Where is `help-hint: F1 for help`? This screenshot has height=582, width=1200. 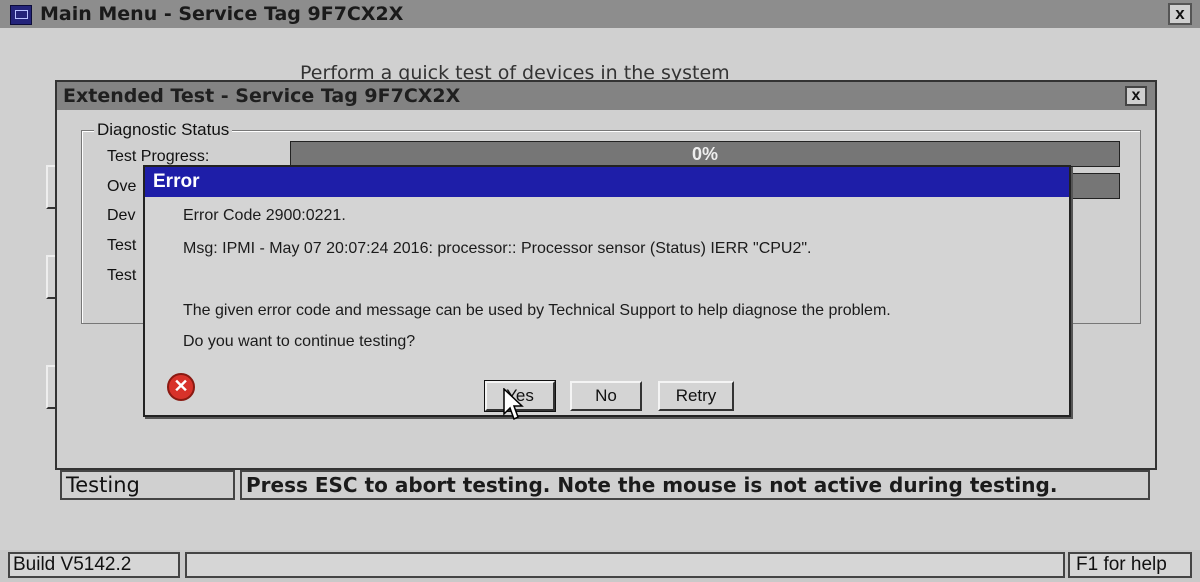 help-hint: F1 for help is located at coordinates (1130, 565).